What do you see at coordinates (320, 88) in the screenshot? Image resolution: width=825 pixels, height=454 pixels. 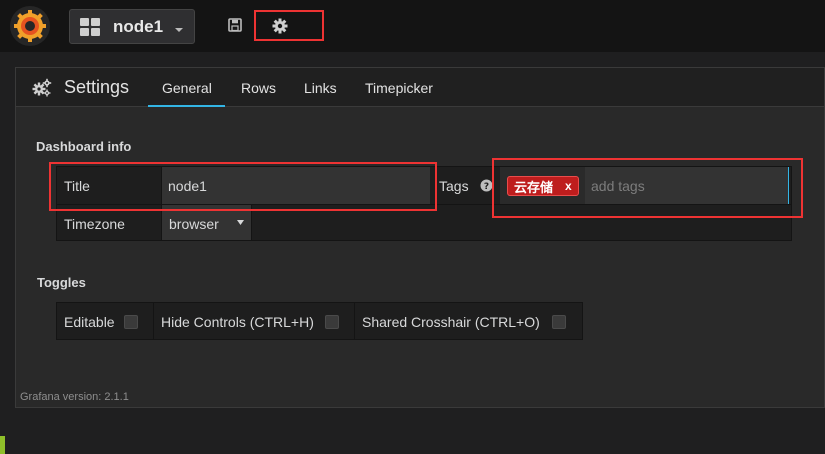 I see `tab-links: Links` at bounding box center [320, 88].